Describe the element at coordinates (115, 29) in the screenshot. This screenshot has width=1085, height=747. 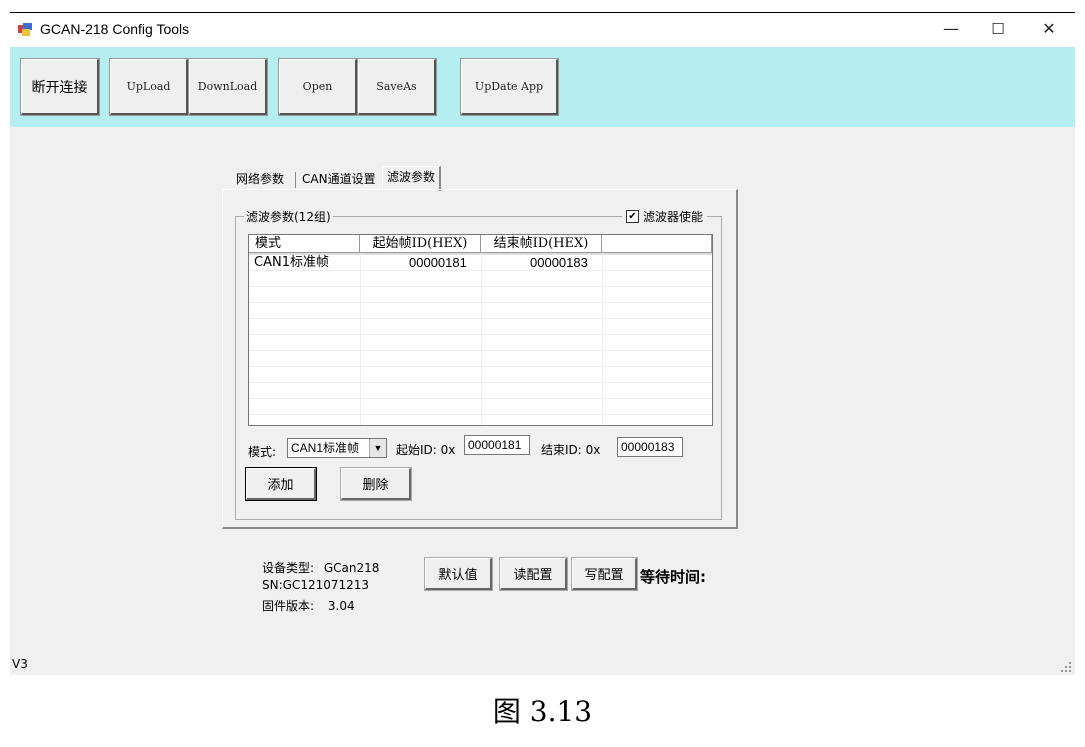
I see `window-title: GCAN-218 Config Tools` at that location.